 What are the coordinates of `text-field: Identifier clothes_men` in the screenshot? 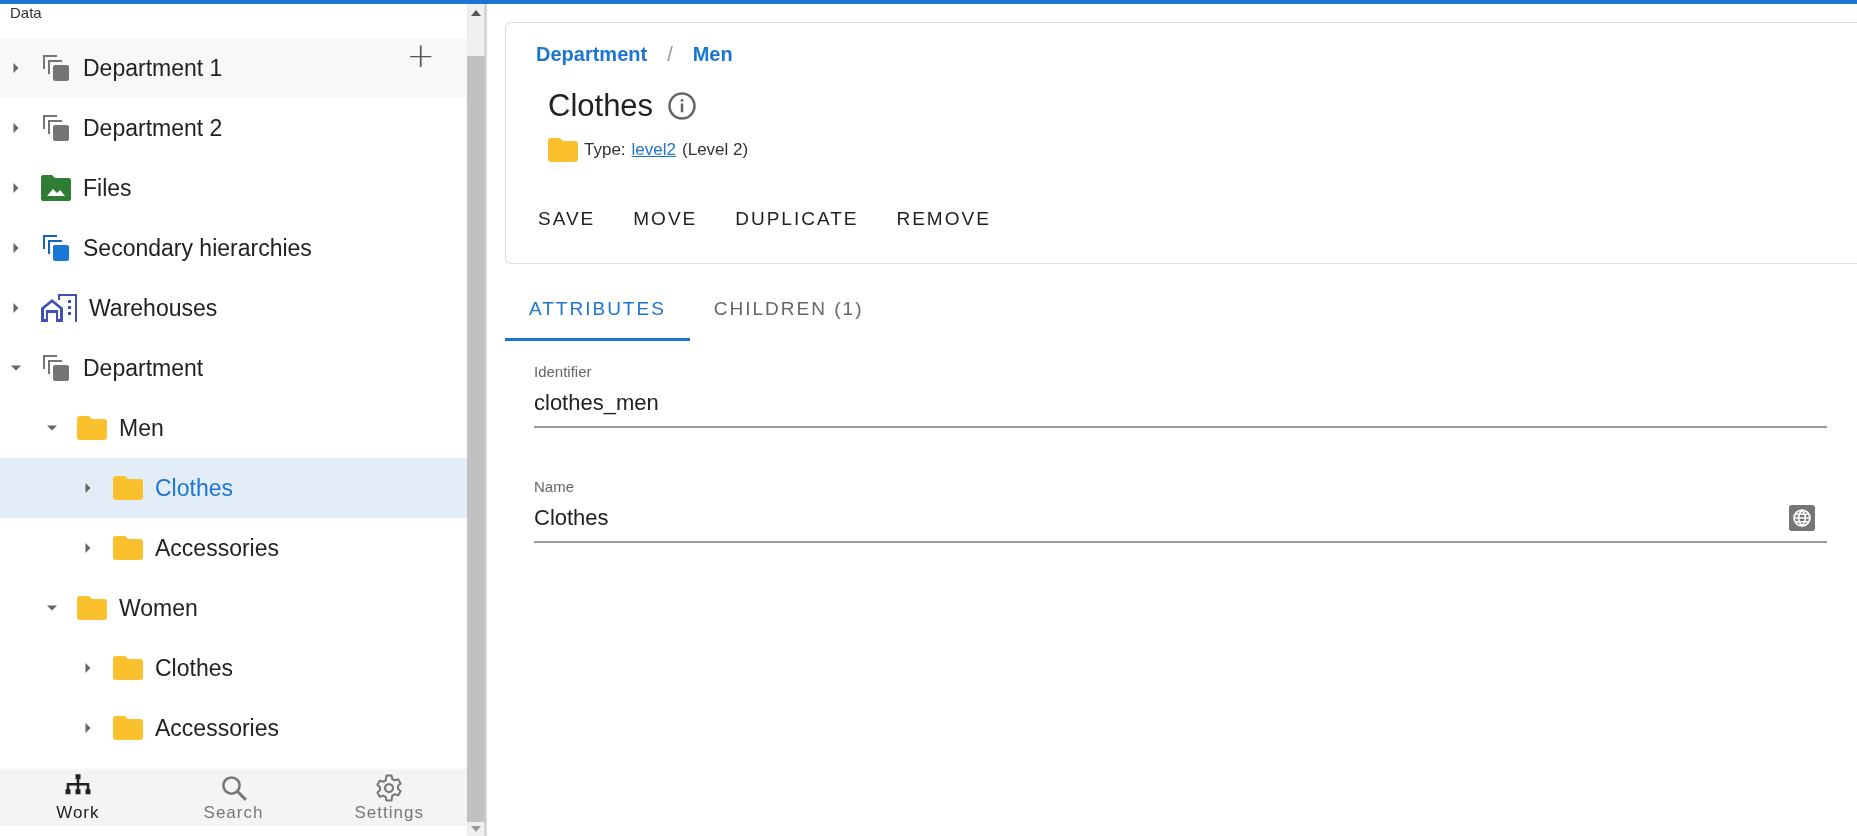 It's located at (1180, 395).